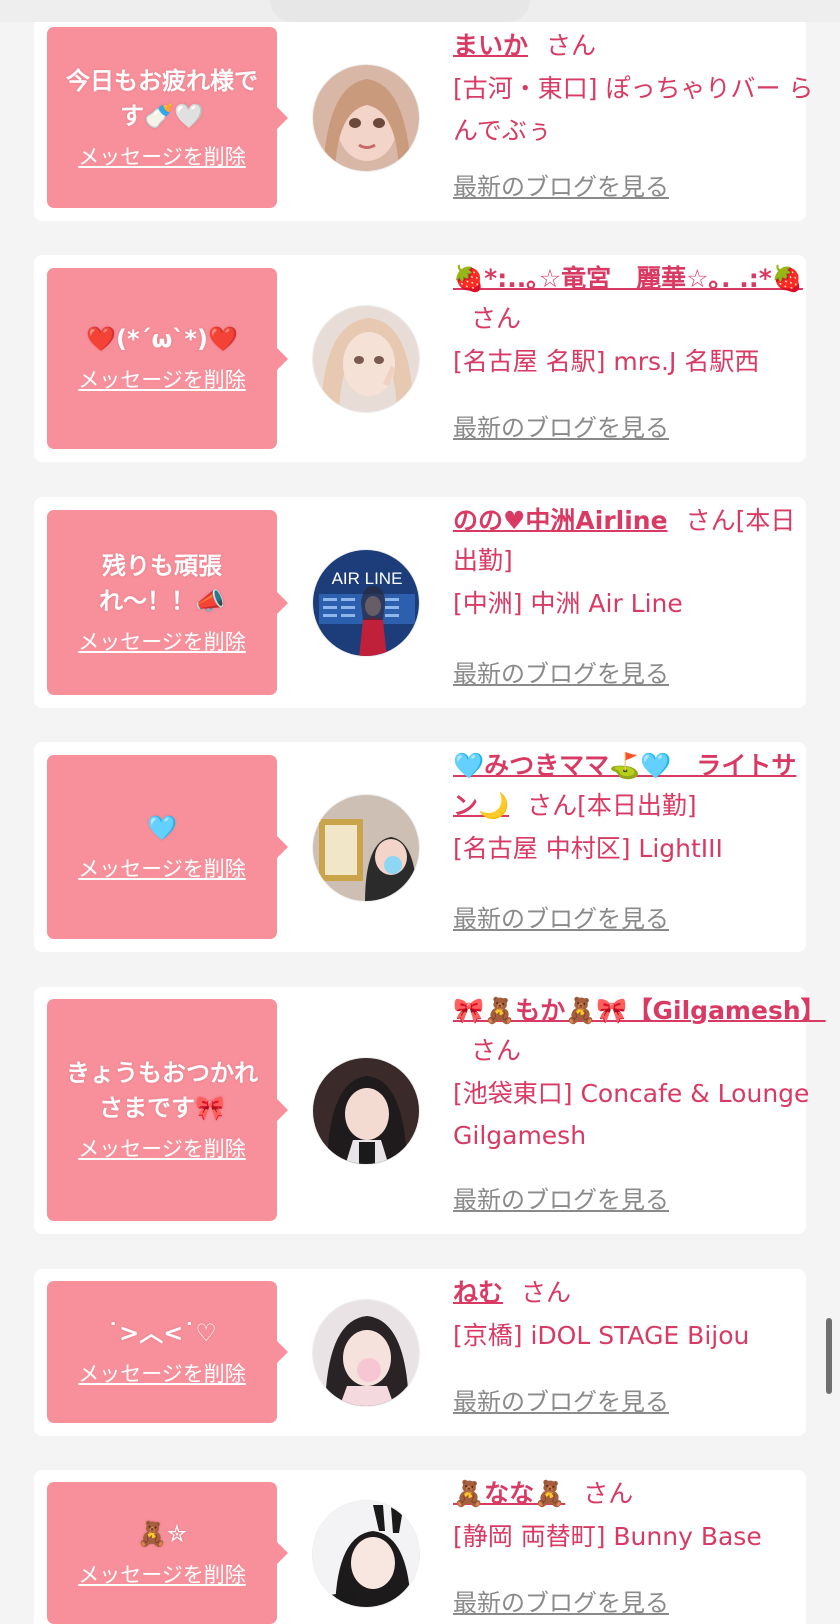  What do you see at coordinates (162, 1332) in the screenshot?
I see `message-text: ˙>︿<˙♡` at bounding box center [162, 1332].